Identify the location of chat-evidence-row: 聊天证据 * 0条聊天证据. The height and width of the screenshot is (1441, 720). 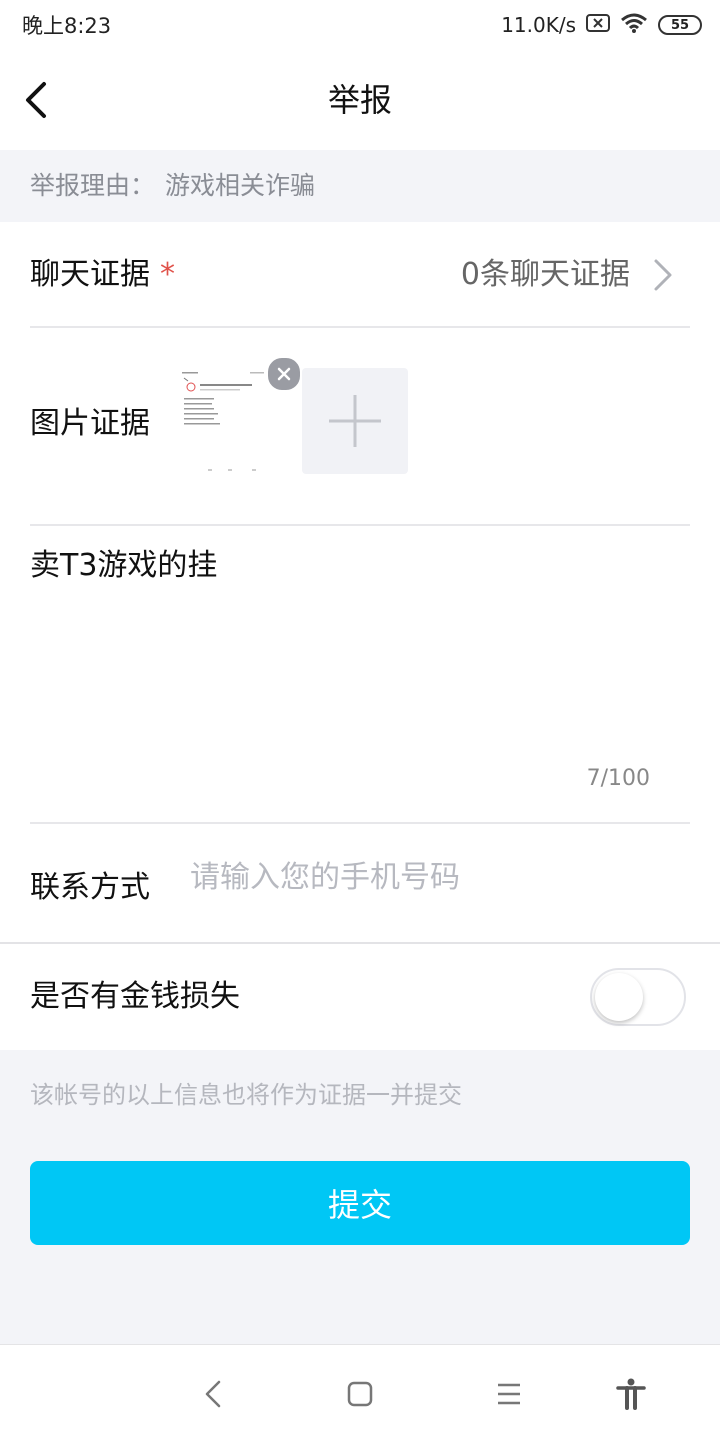
(360, 274).